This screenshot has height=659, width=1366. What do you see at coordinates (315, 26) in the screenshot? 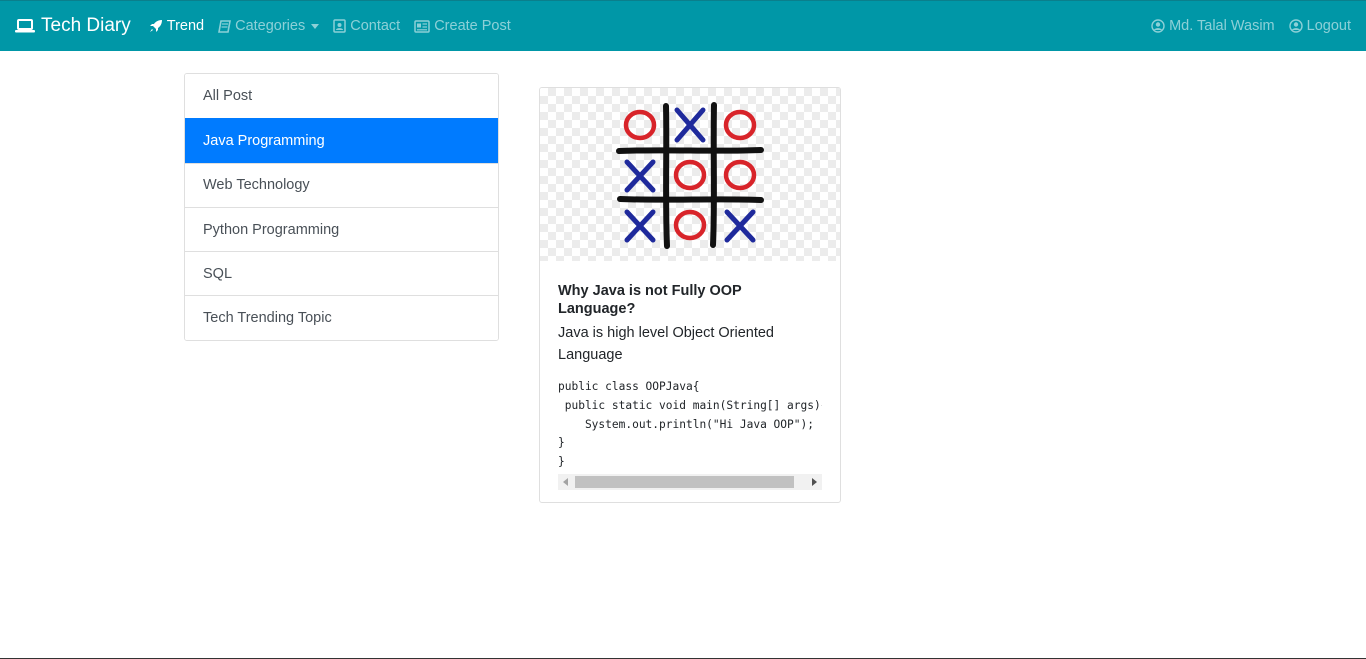
I see `chevron-down-icon` at bounding box center [315, 26].